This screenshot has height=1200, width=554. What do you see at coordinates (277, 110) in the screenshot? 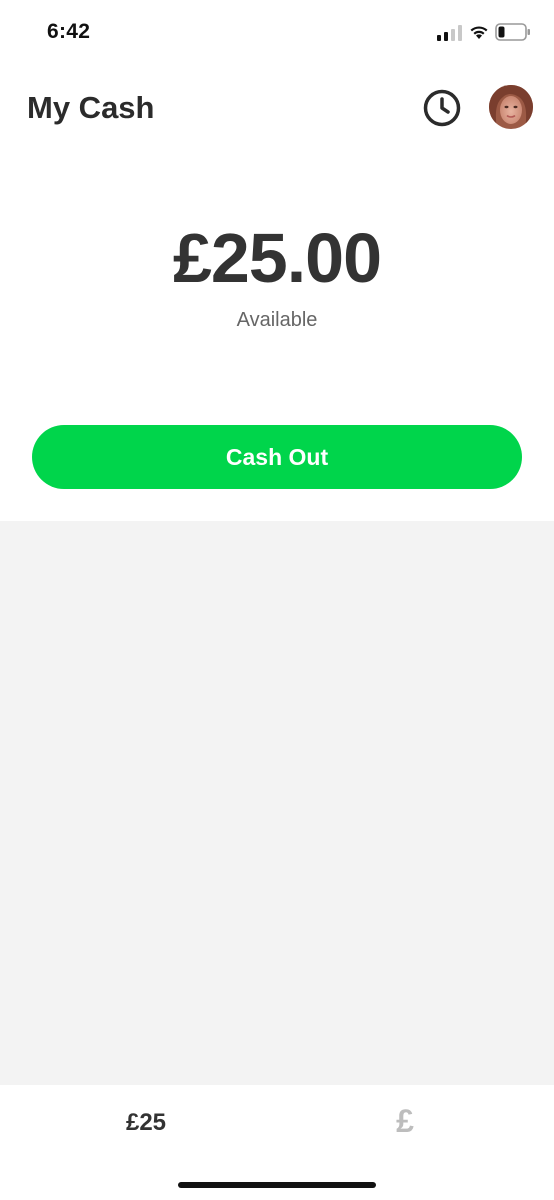
I see `header: My Cash` at bounding box center [277, 110].